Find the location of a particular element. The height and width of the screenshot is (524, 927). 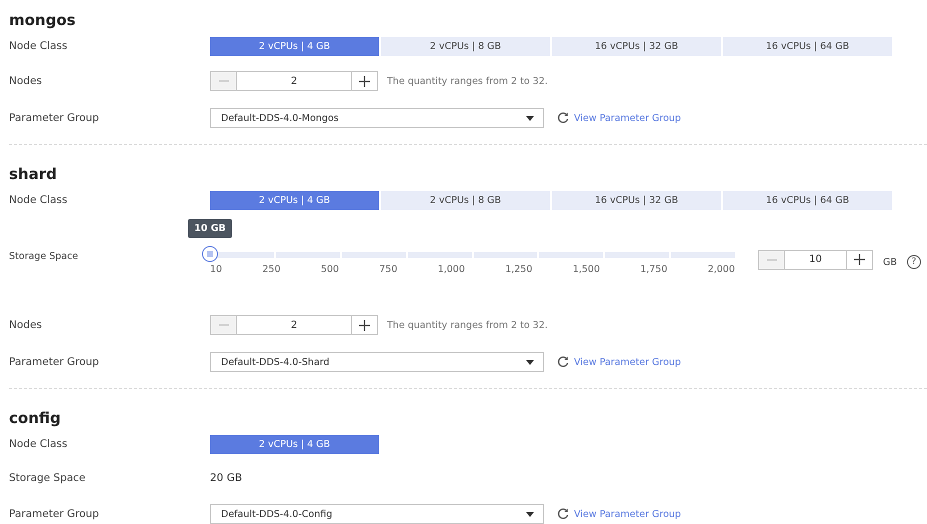

number-stepper: 10 is located at coordinates (815, 260).